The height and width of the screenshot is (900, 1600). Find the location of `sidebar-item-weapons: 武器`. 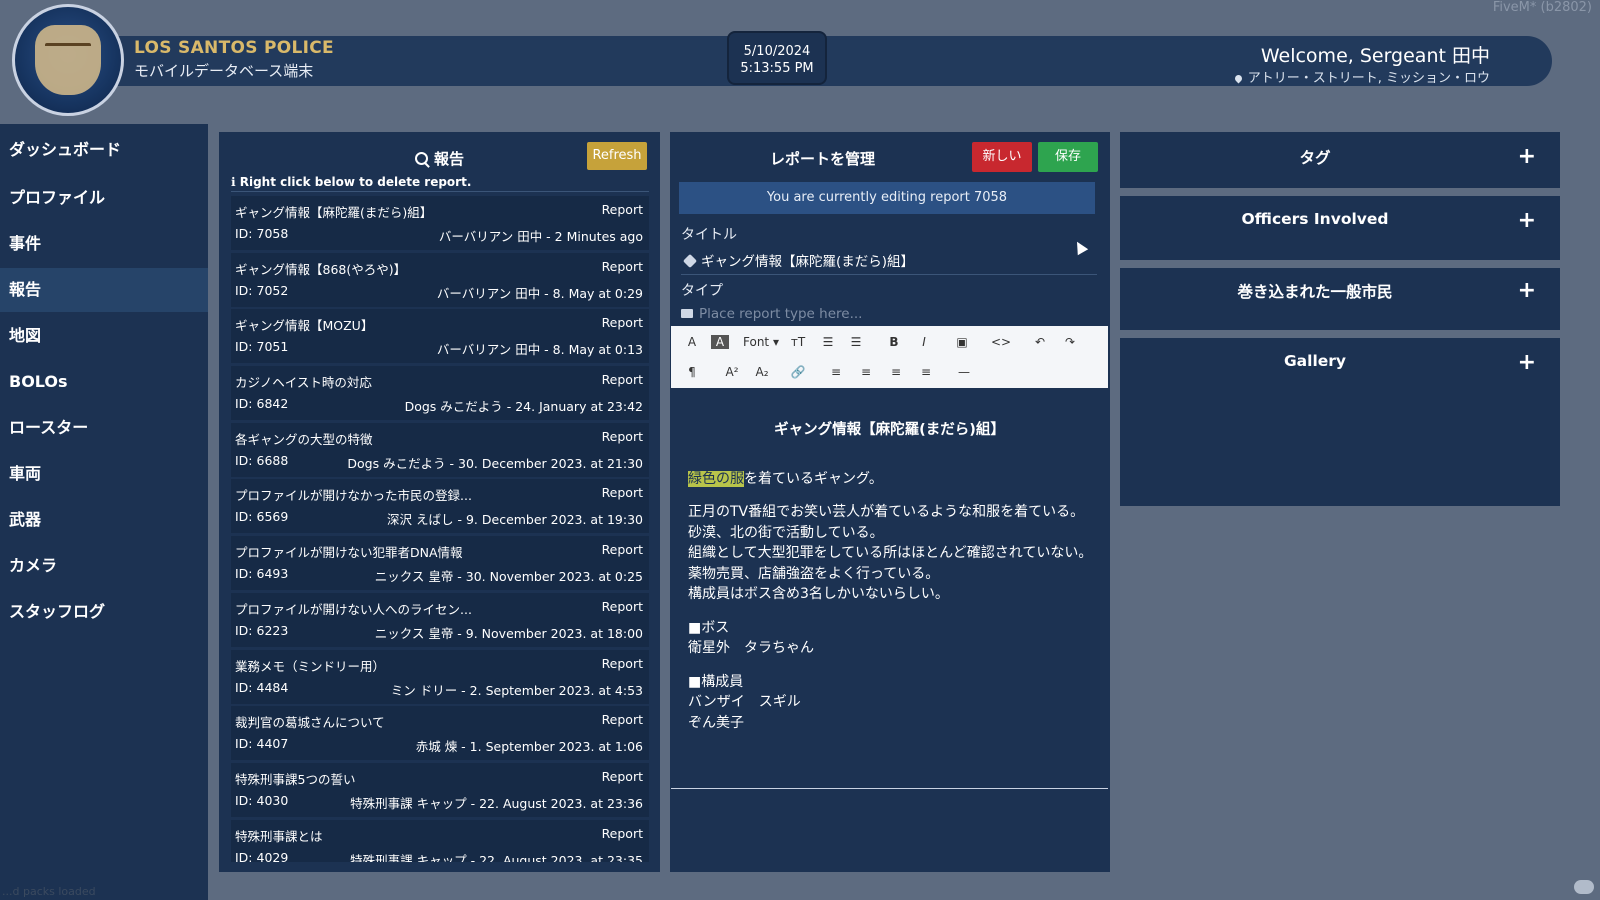

sidebar-item-weapons: 武器 is located at coordinates (104, 520).